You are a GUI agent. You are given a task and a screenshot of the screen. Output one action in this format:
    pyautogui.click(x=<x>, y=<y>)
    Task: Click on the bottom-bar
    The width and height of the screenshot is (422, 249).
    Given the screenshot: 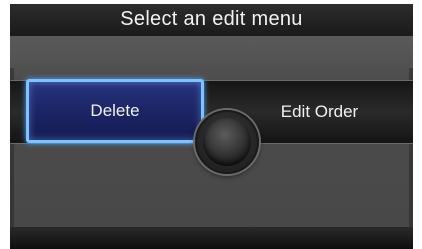 What is the action you would take?
    pyautogui.click(x=211, y=238)
    